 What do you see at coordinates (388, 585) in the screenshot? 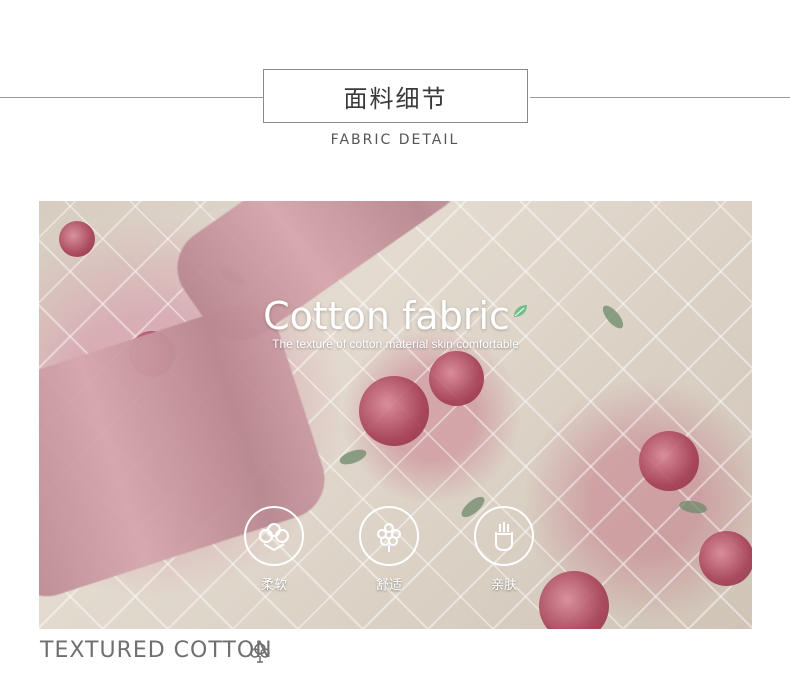
I see `feature-label: 舒适` at bounding box center [388, 585].